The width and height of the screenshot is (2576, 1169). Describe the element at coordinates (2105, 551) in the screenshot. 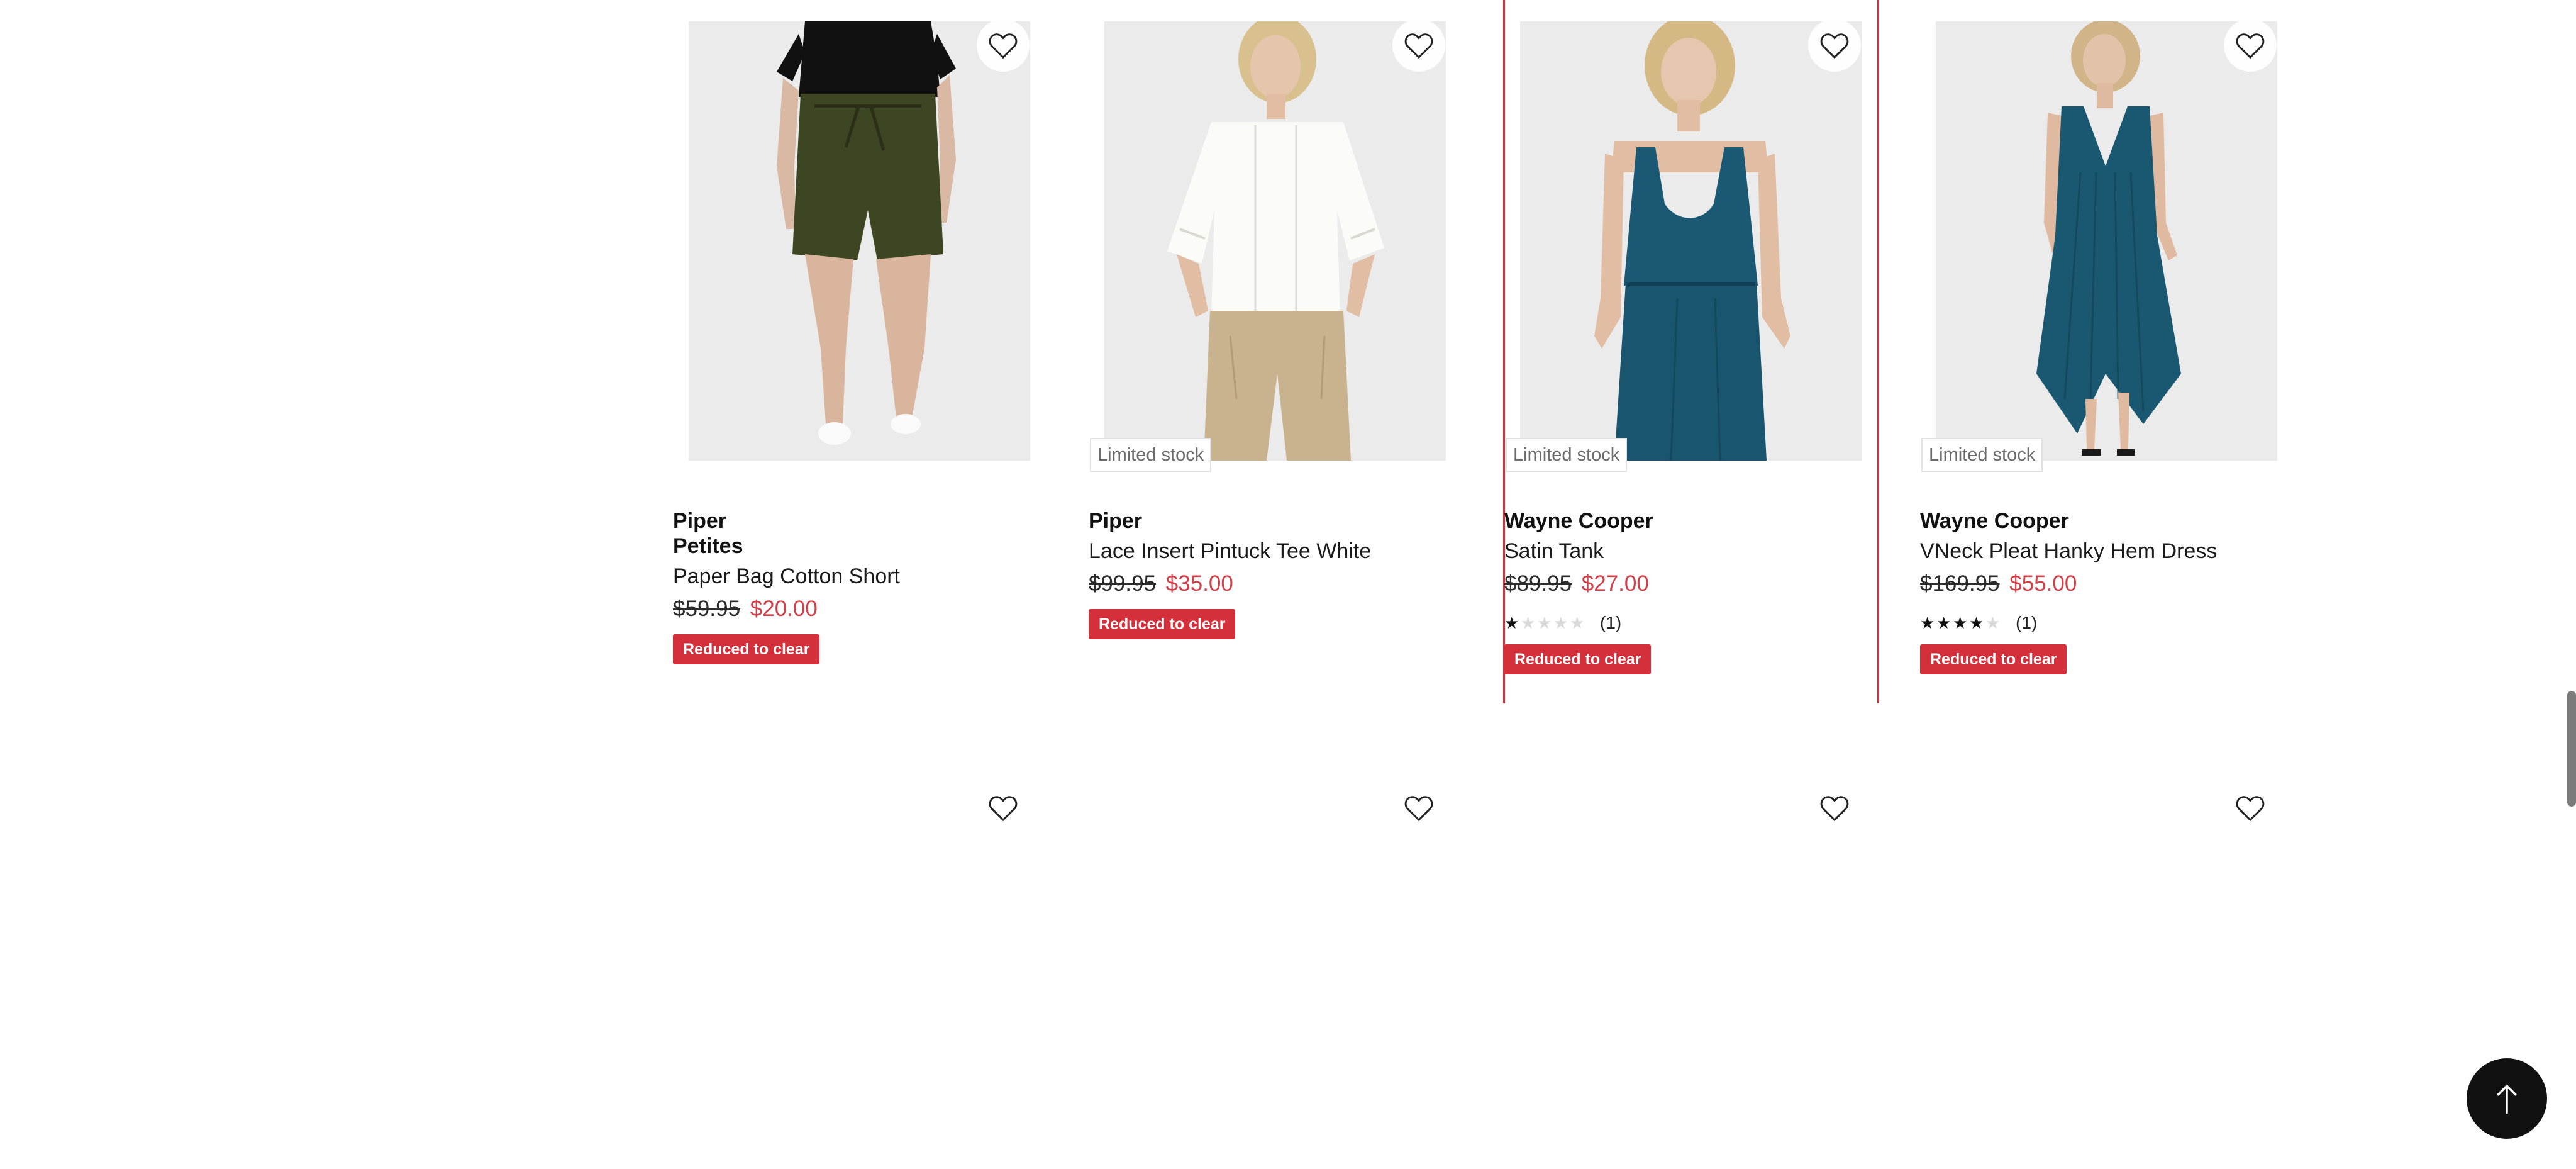

I see `product-name: VNeck Pleat Hanky Hem Dress` at that location.